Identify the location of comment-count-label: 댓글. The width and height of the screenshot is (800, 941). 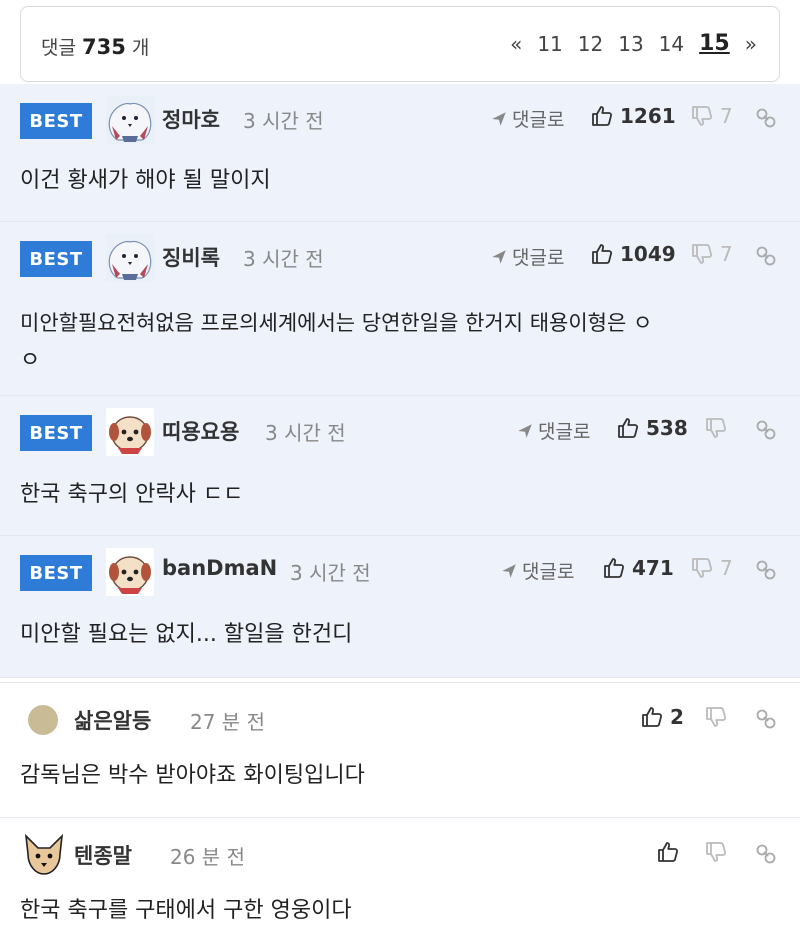
(58, 48).